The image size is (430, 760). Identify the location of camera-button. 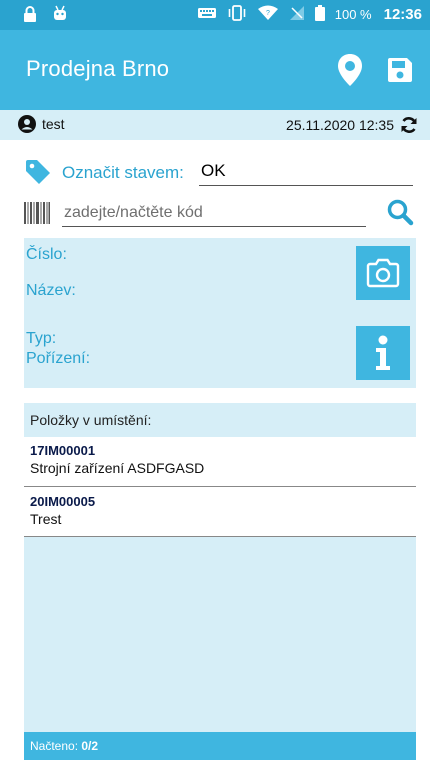
(383, 273).